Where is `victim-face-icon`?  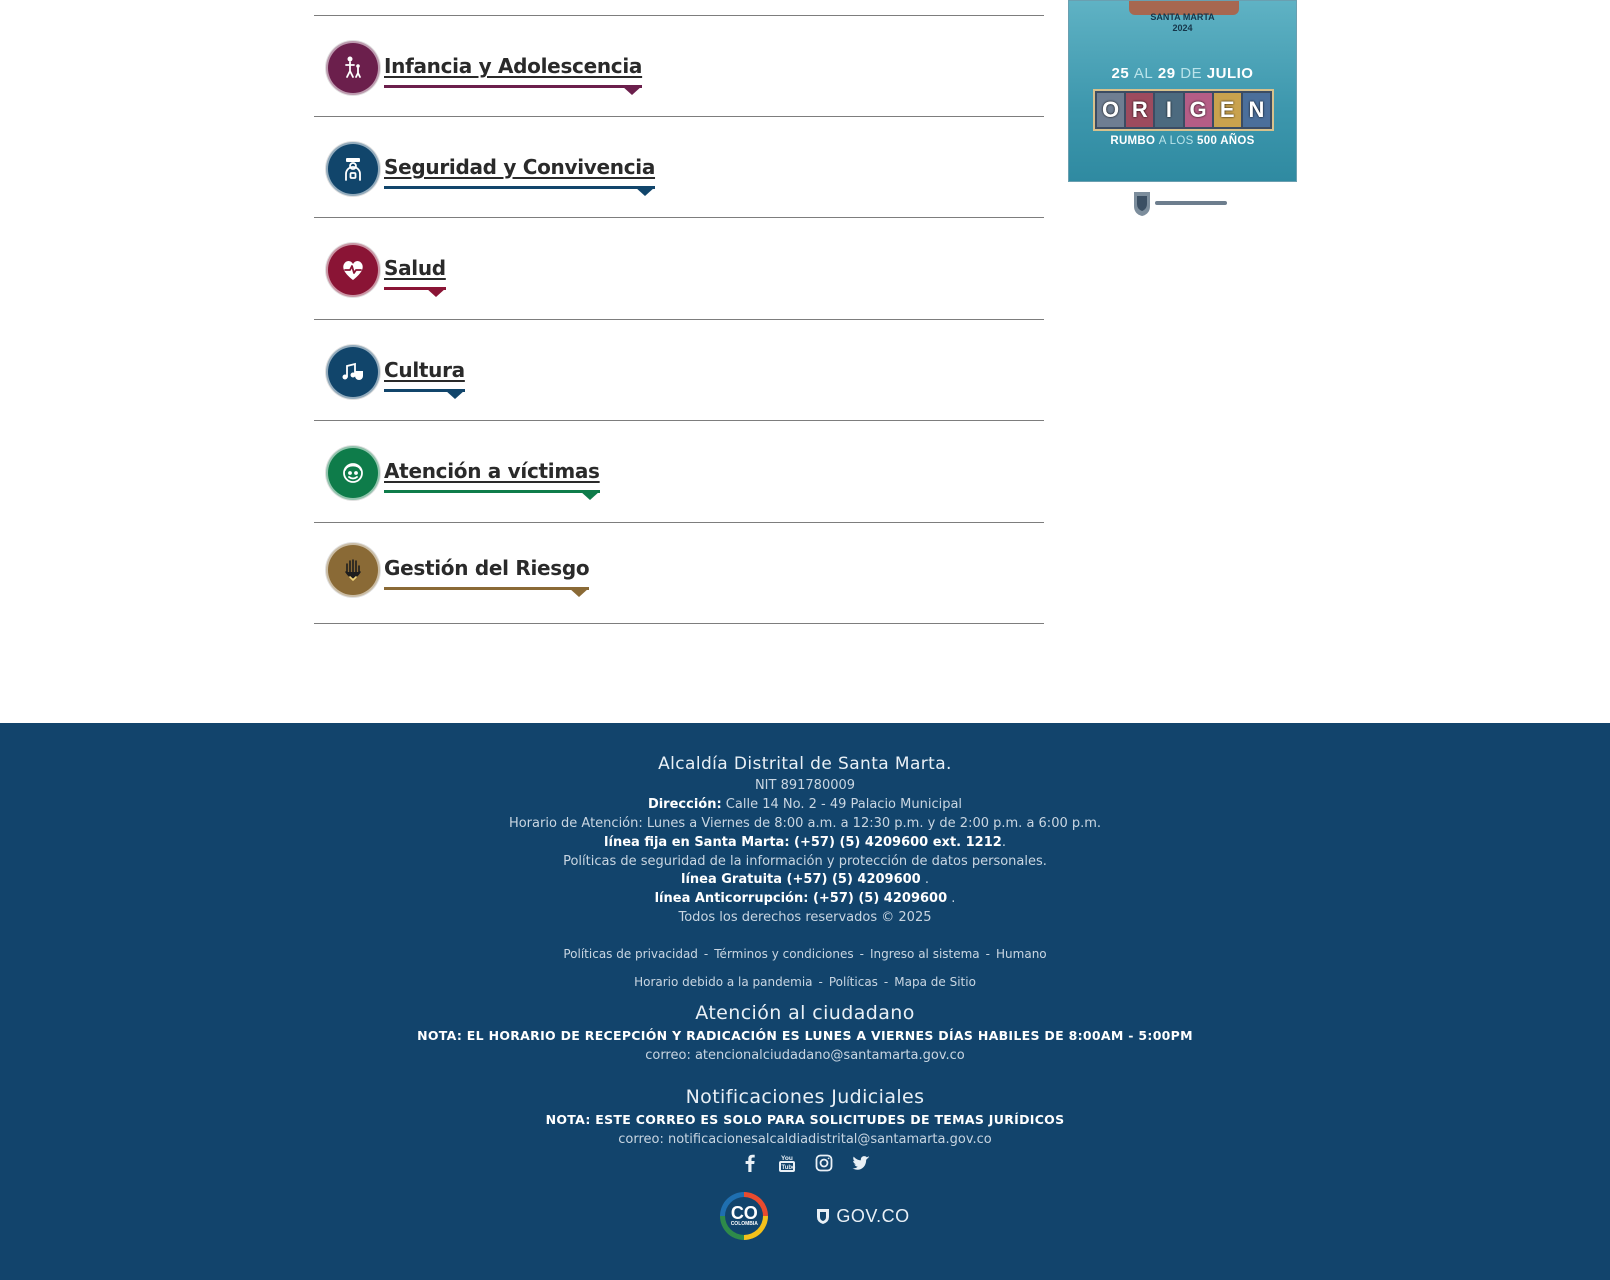 victim-face-icon is located at coordinates (353, 473).